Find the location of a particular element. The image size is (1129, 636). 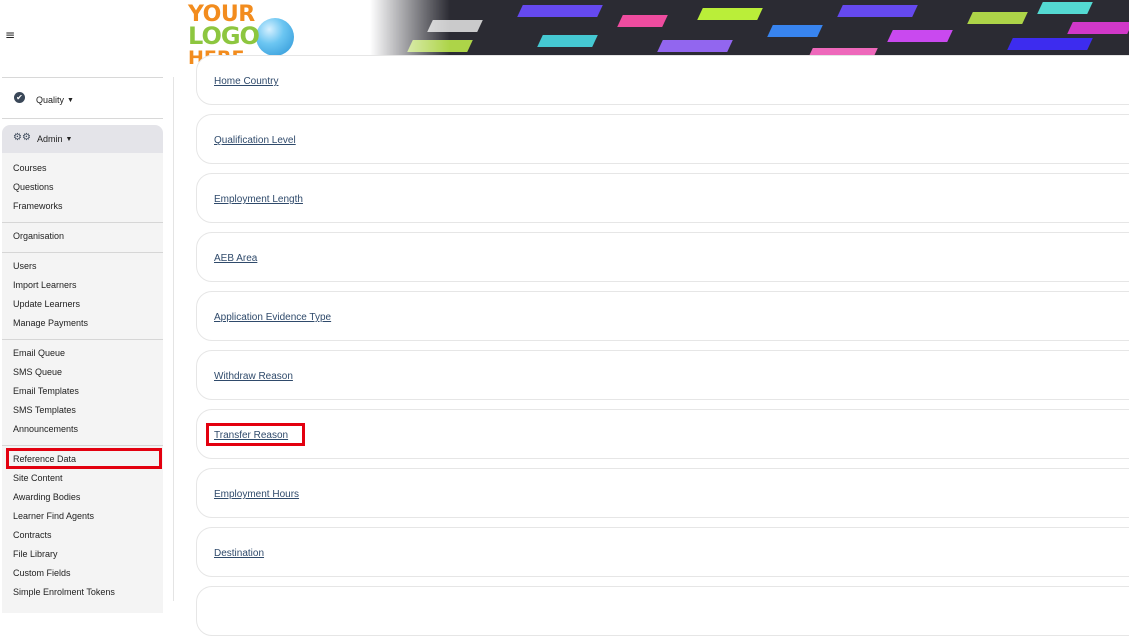

reference-card: Home Country is located at coordinates (662, 80).